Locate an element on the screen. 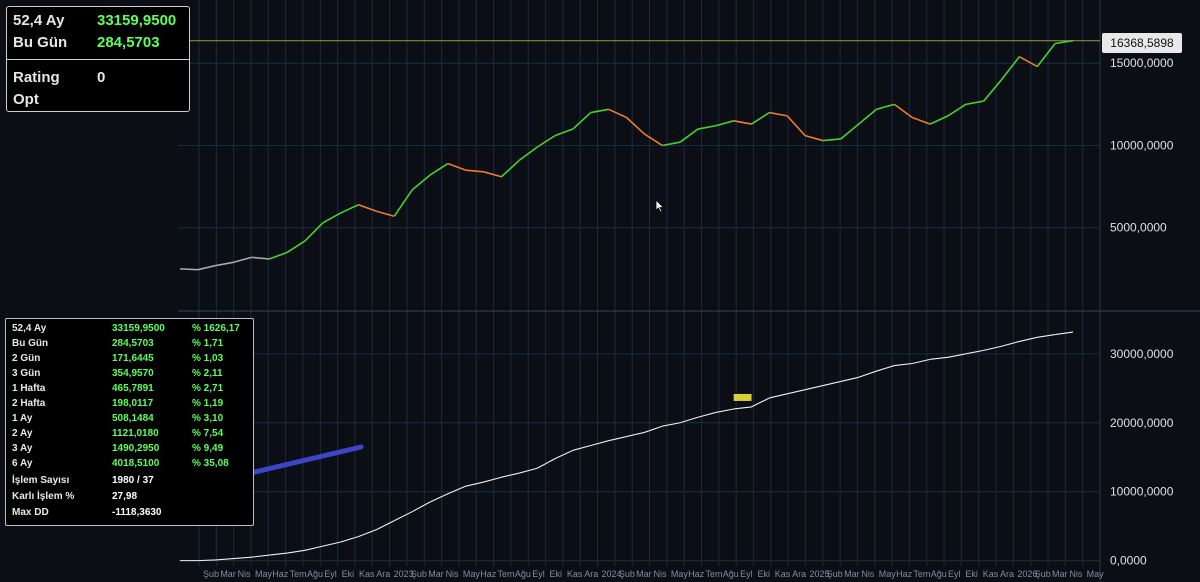 This screenshot has height=582, width=1200. stats-label: 2 Ay is located at coordinates (22, 433).